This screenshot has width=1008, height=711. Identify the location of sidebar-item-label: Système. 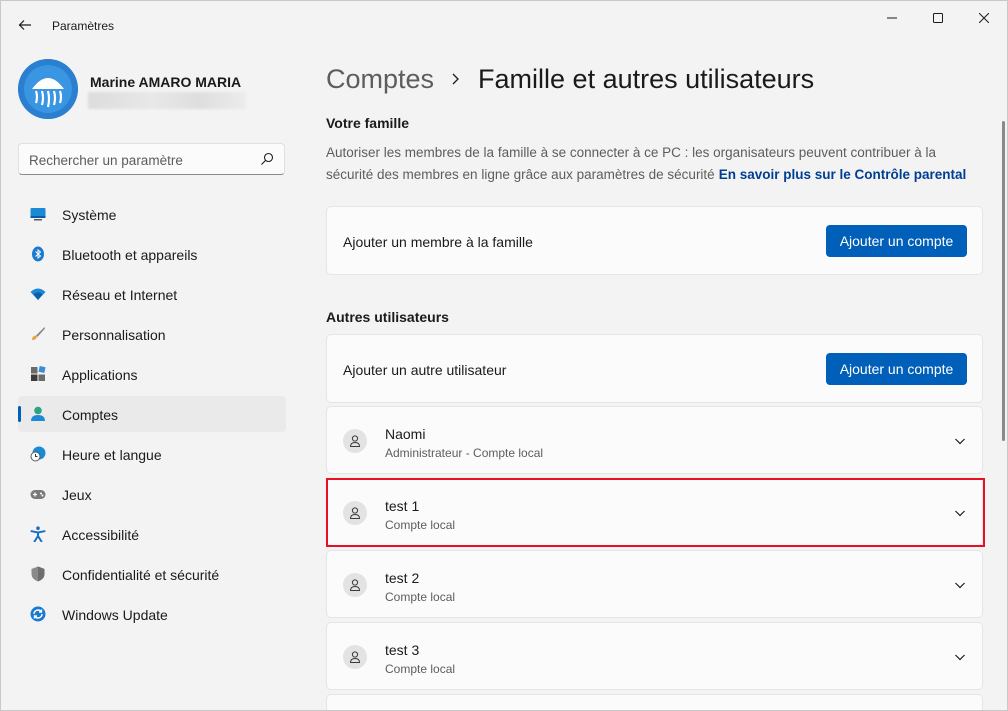
(89, 215).